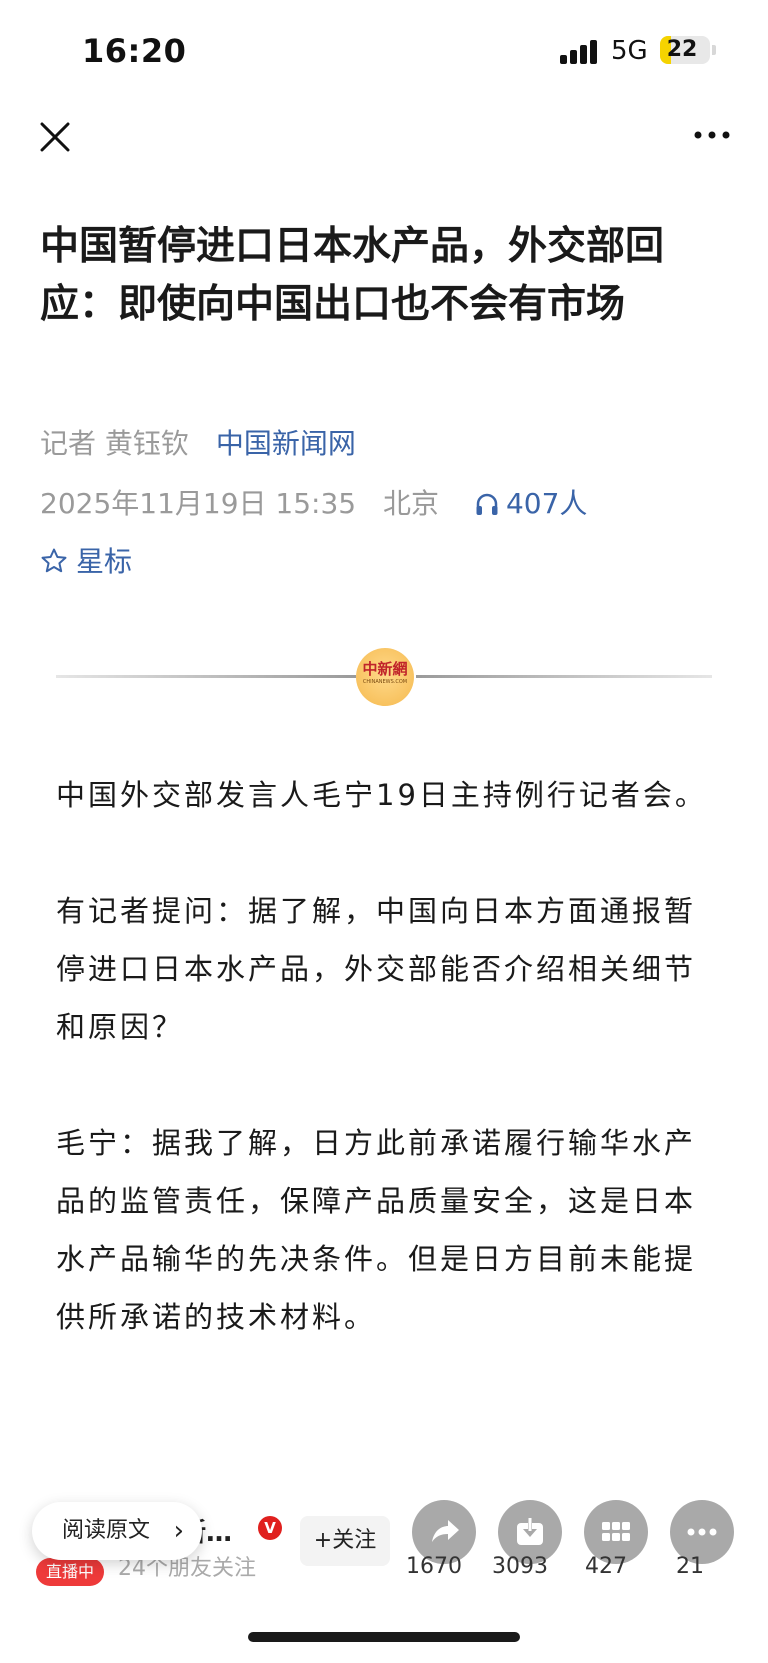 This screenshot has width=768, height=1663. What do you see at coordinates (530, 1531) in the screenshot?
I see `download-icon` at bounding box center [530, 1531].